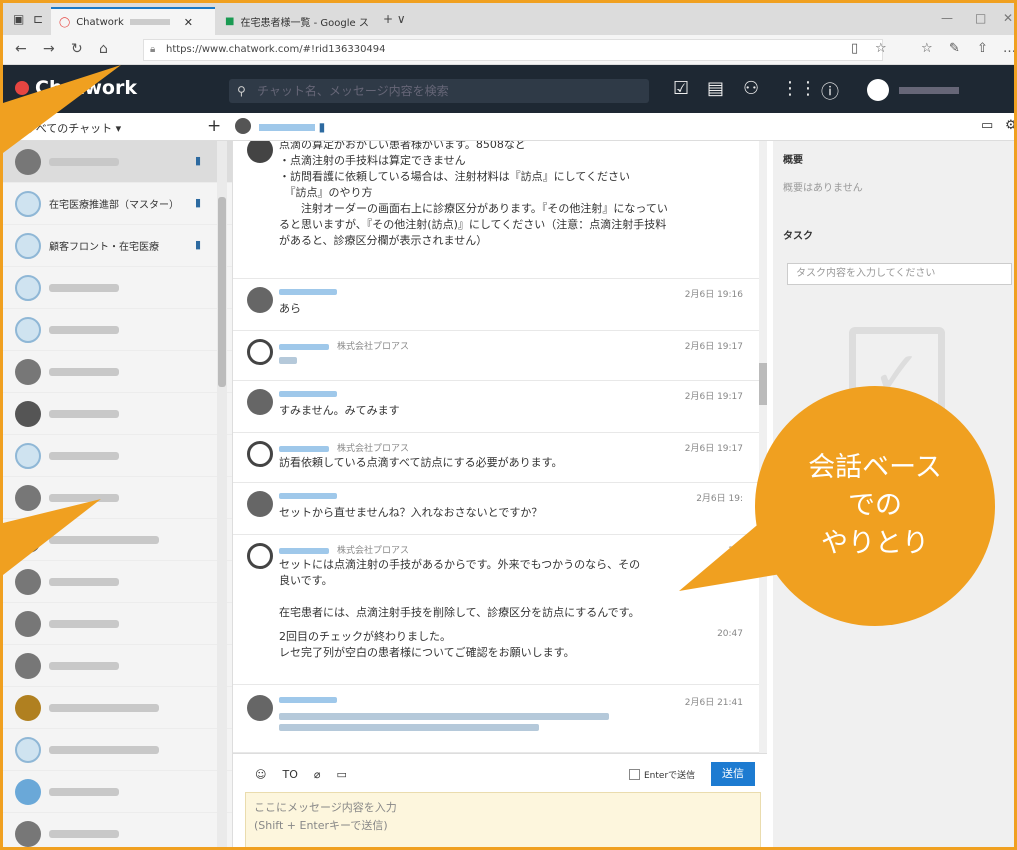  I want to click on callout-line-2: での, so click(875, 505).